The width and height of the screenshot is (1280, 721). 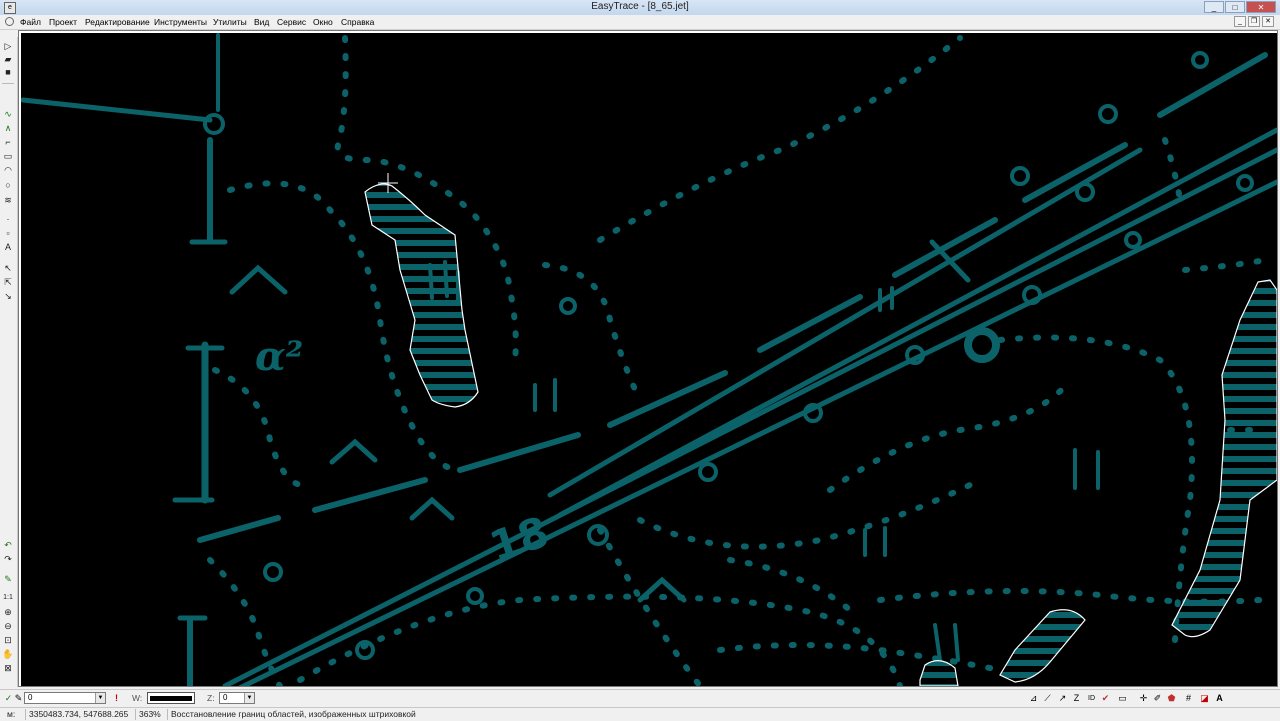 What do you see at coordinates (1219, 698) in the screenshot?
I see `text-icon: A` at bounding box center [1219, 698].